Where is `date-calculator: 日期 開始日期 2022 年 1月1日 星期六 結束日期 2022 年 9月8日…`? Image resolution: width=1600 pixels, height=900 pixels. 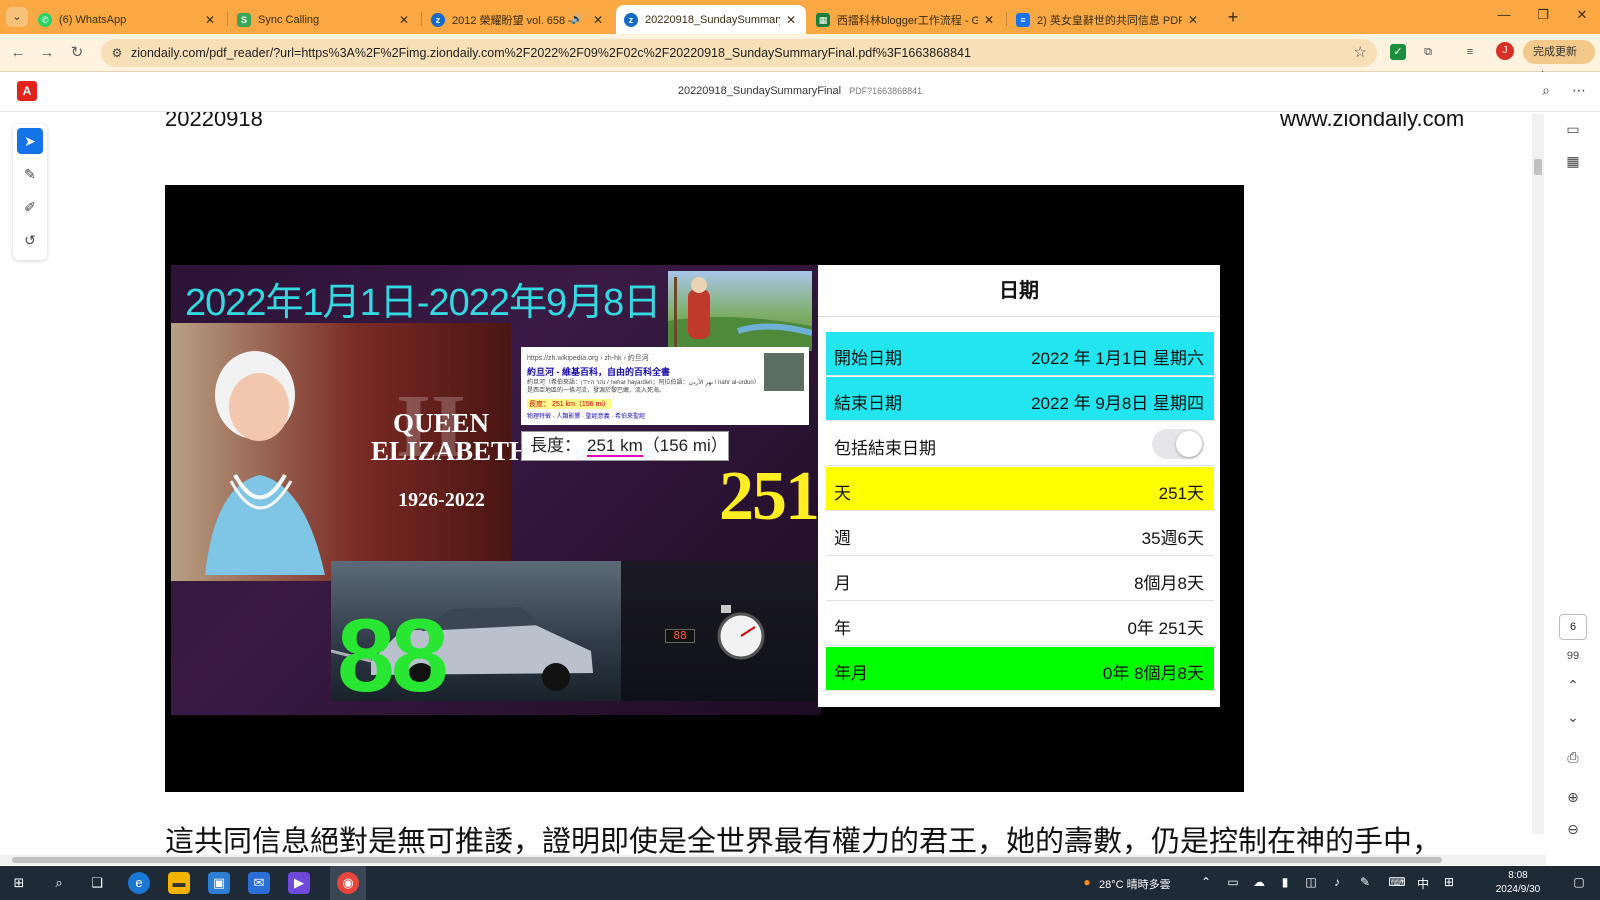 date-calculator: 日期 開始日期 2022 年 1月1日 星期六 結束日期 2022 年 9月8日… is located at coordinates (1019, 486).